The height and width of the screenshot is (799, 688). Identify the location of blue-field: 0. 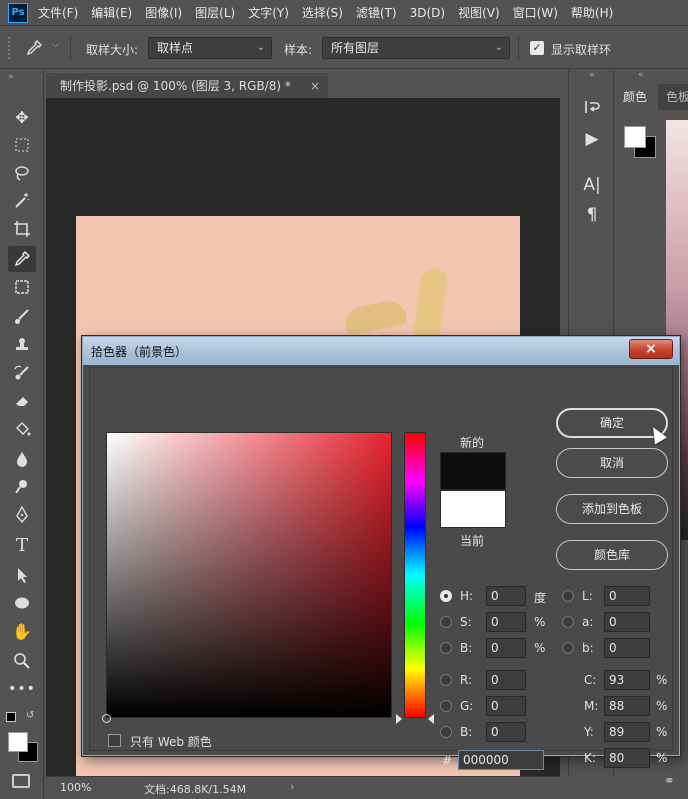
(506, 732).